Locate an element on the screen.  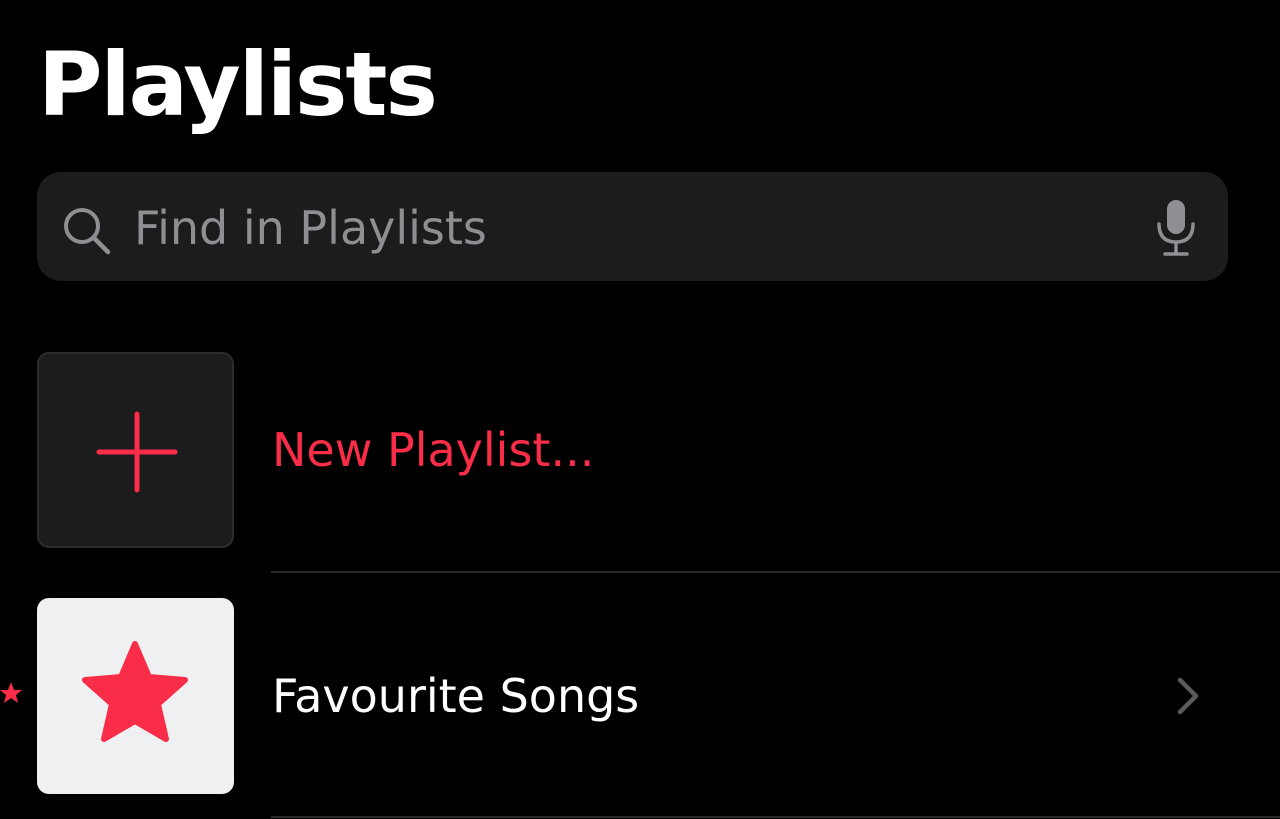
favourite-star-indicator-icon is located at coordinates (12, 693).